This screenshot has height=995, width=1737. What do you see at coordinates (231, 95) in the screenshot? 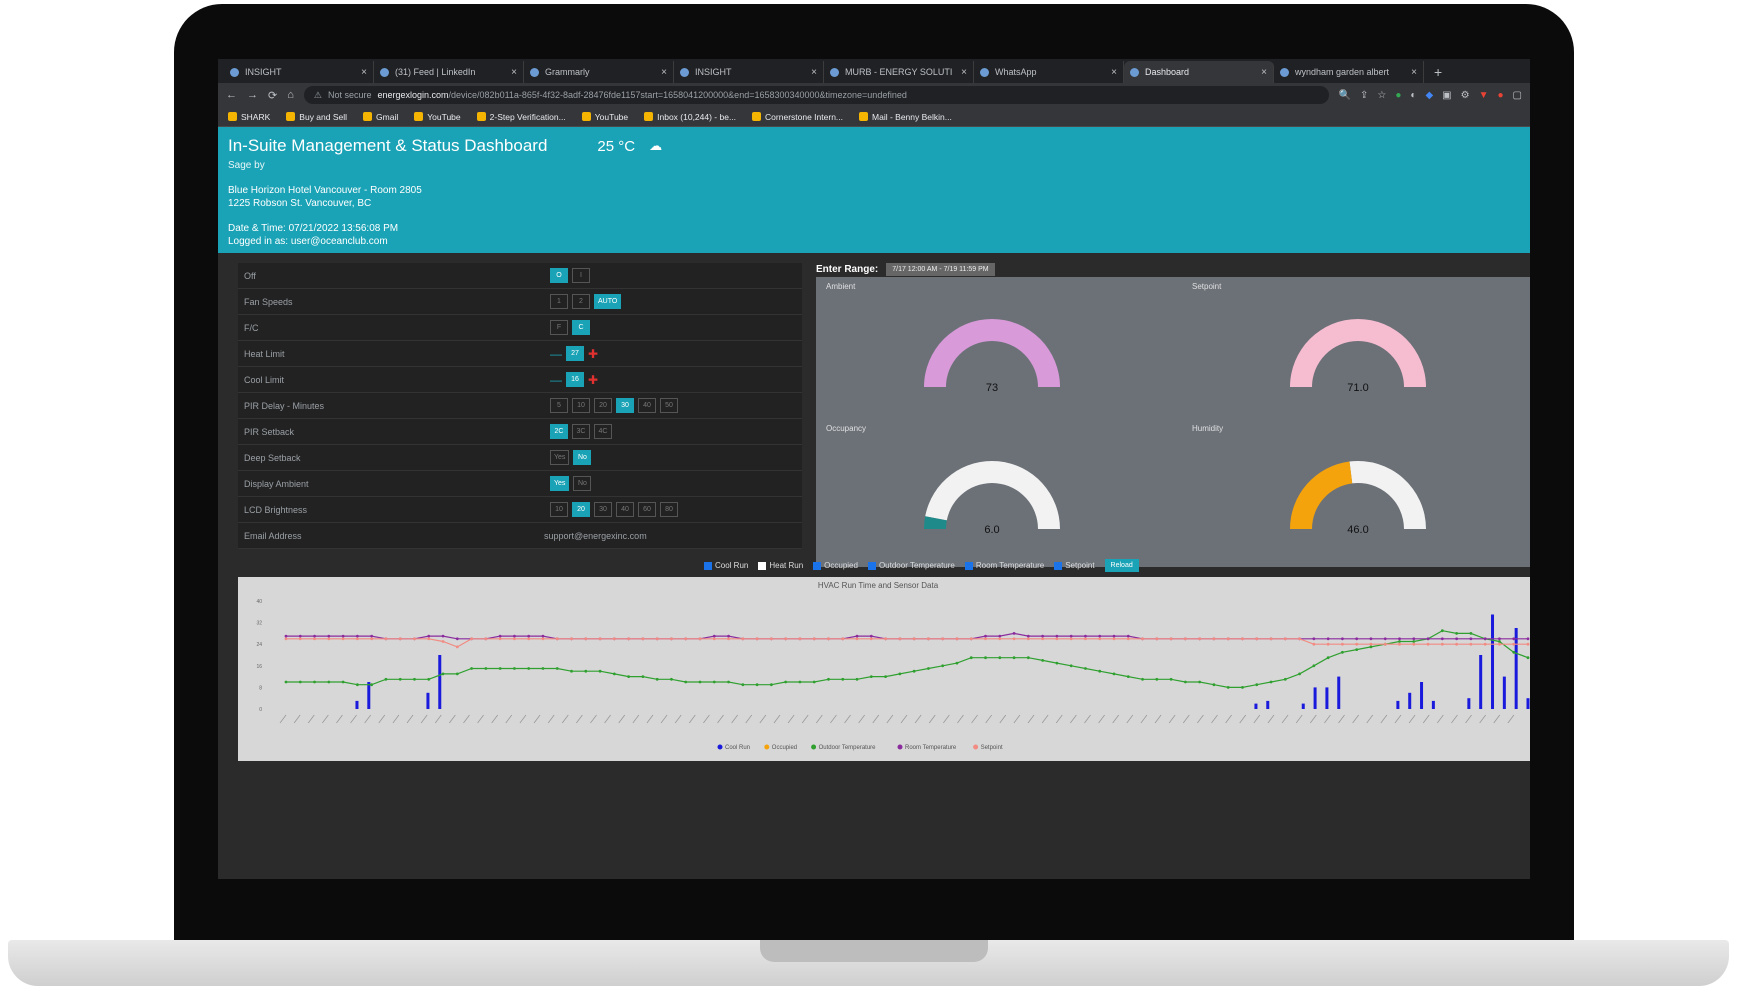
I see `back-icon: ←` at bounding box center [231, 95].